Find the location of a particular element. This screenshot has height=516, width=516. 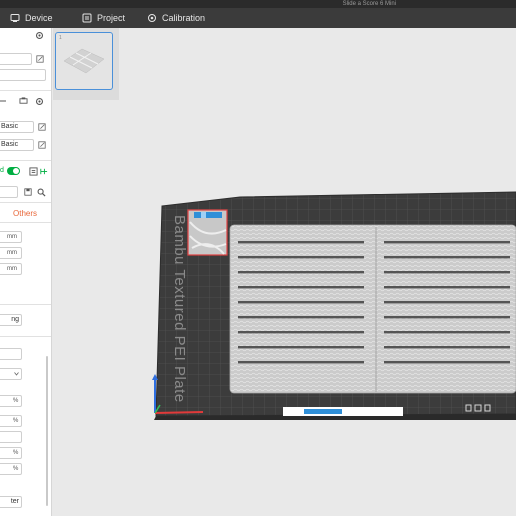

filament-settings-gear-icon is located at coordinates (39, 101).